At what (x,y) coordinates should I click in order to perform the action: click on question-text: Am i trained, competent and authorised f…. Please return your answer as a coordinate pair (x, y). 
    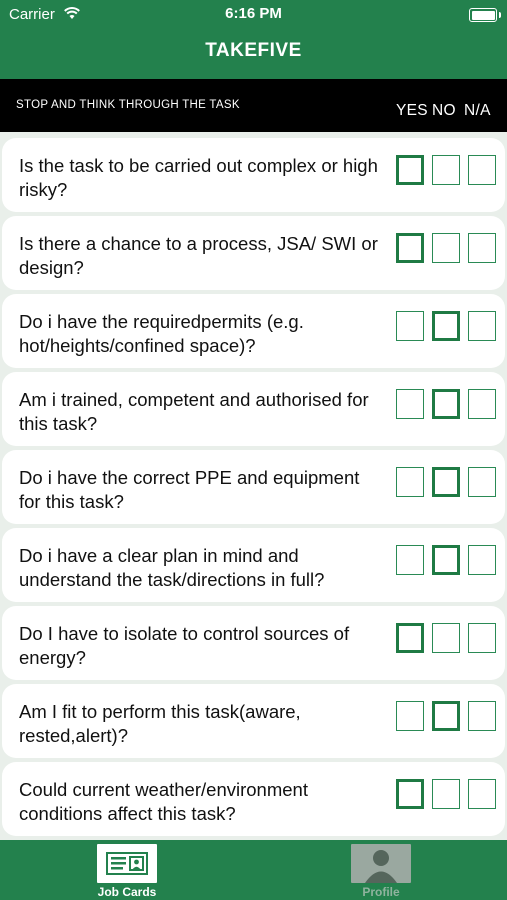
    Looking at the image, I should click on (194, 411).